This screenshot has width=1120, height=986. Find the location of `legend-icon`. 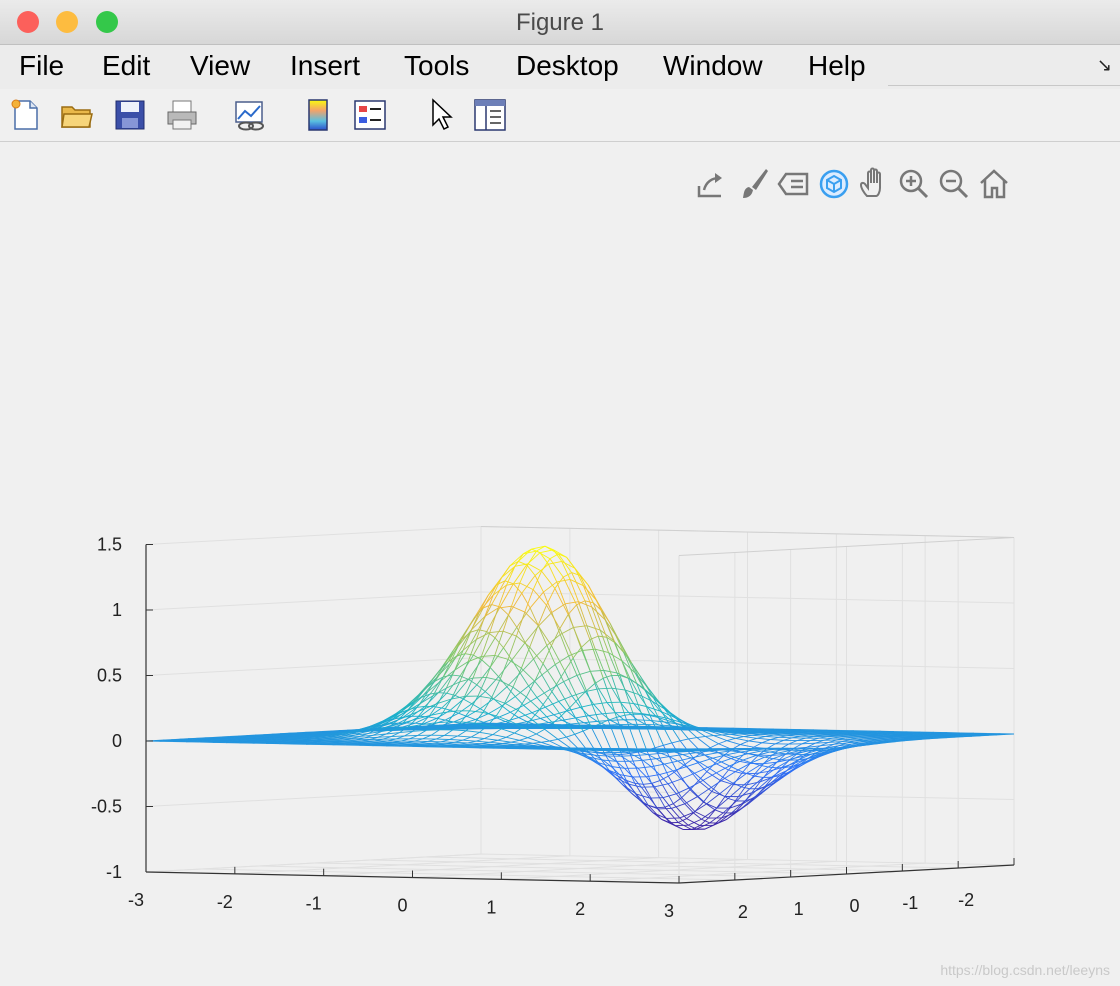

legend-icon is located at coordinates (370, 115).